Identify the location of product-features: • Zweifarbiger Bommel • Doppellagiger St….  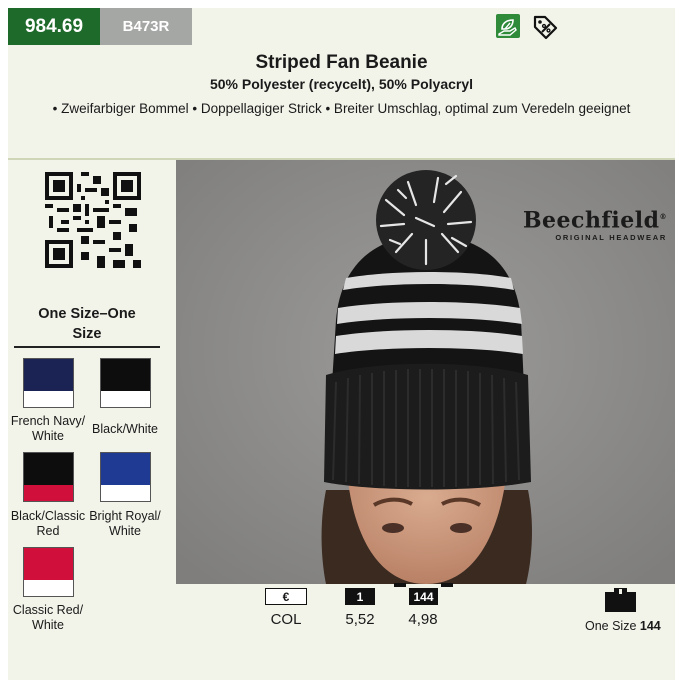
(341, 108).